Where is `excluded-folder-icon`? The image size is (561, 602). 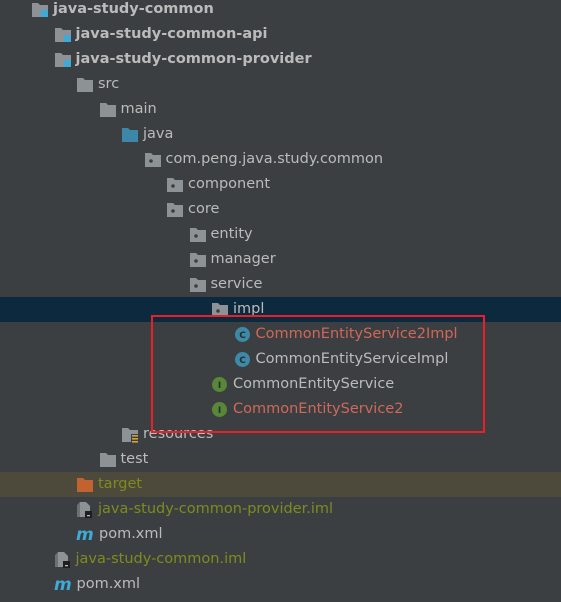 excluded-folder-icon is located at coordinates (85, 484).